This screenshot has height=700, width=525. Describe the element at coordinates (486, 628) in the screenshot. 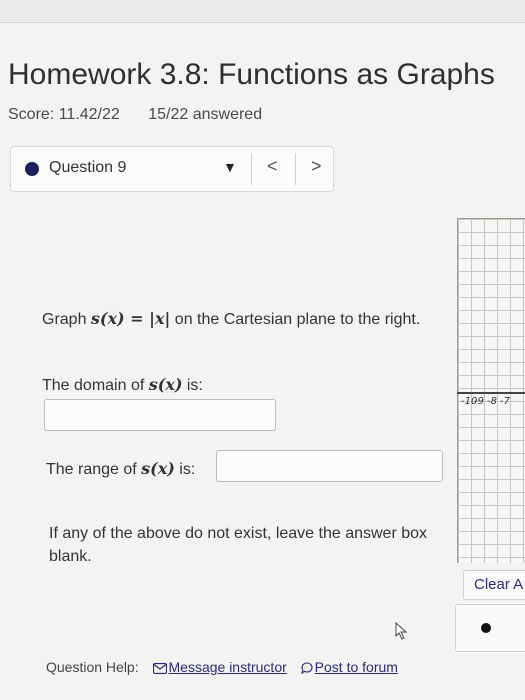

I see `point-tool-icon` at that location.